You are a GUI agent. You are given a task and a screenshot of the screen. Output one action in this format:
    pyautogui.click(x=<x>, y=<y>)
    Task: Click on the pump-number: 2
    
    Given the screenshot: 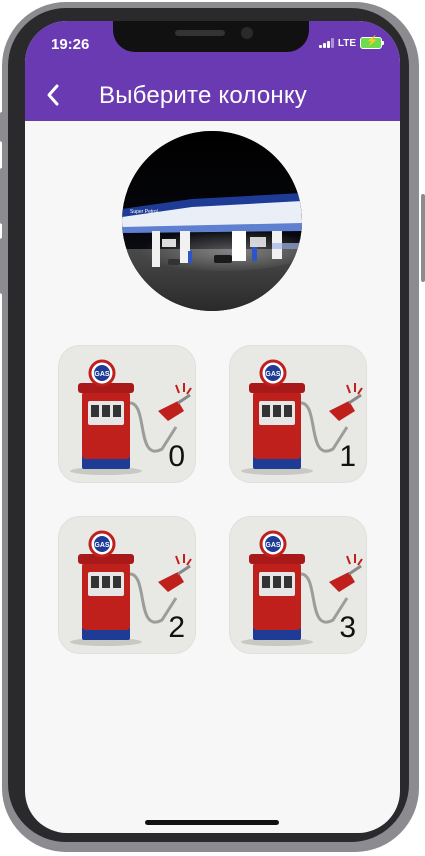 What is the action you would take?
    pyautogui.click(x=176, y=627)
    